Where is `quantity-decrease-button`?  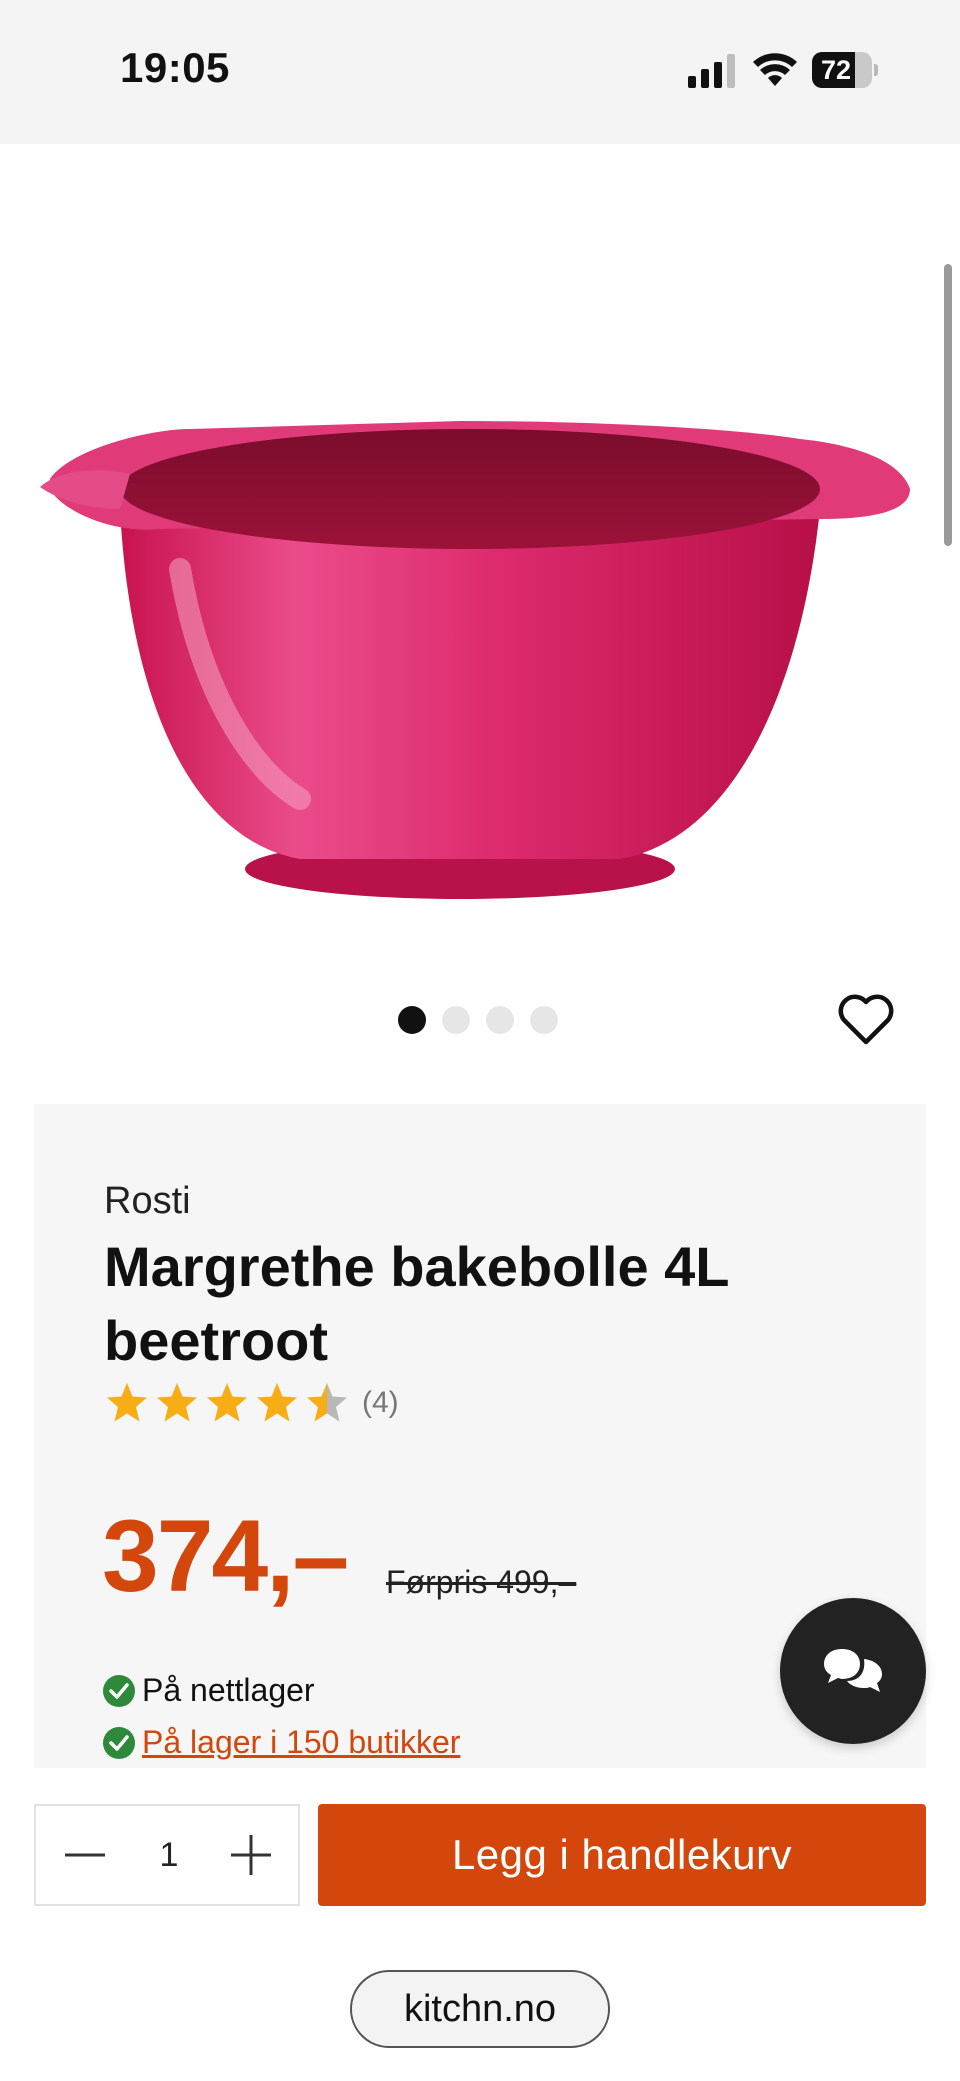 quantity-decrease-button is located at coordinates (85, 1855).